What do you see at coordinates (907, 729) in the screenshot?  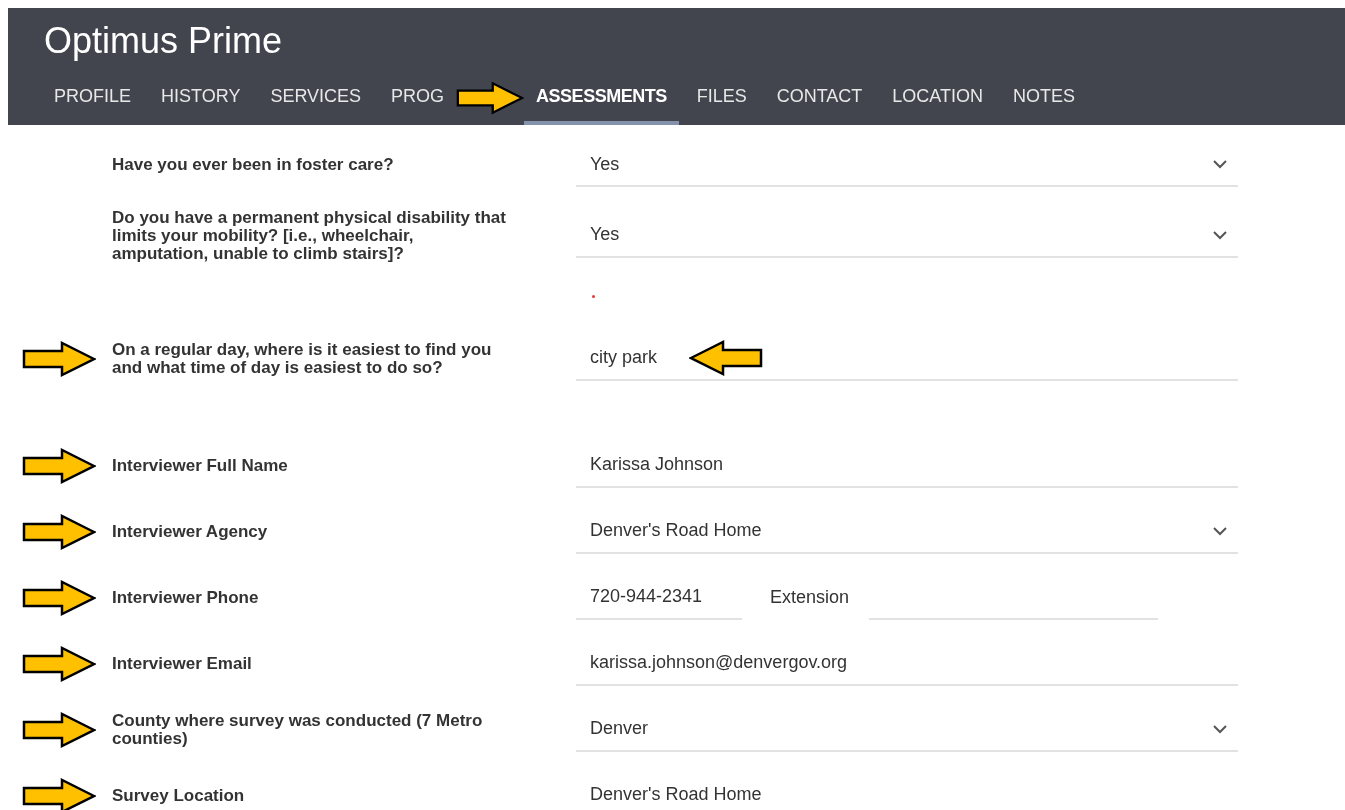 I see `dropdown: Denver` at bounding box center [907, 729].